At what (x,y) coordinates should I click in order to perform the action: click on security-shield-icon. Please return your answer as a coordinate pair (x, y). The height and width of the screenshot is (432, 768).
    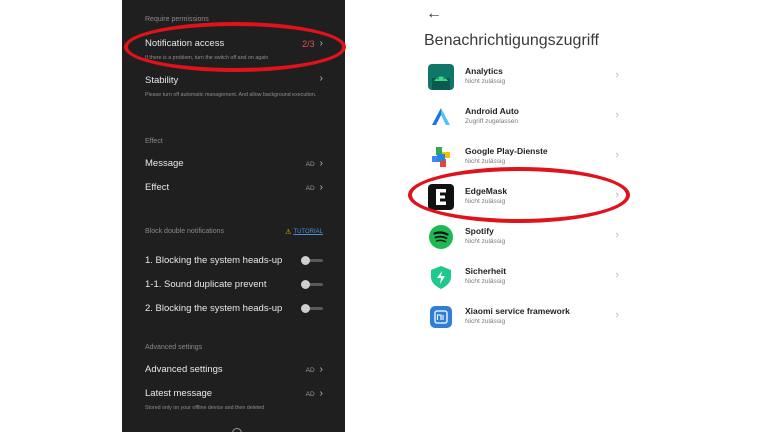
    Looking at the image, I should click on (441, 277).